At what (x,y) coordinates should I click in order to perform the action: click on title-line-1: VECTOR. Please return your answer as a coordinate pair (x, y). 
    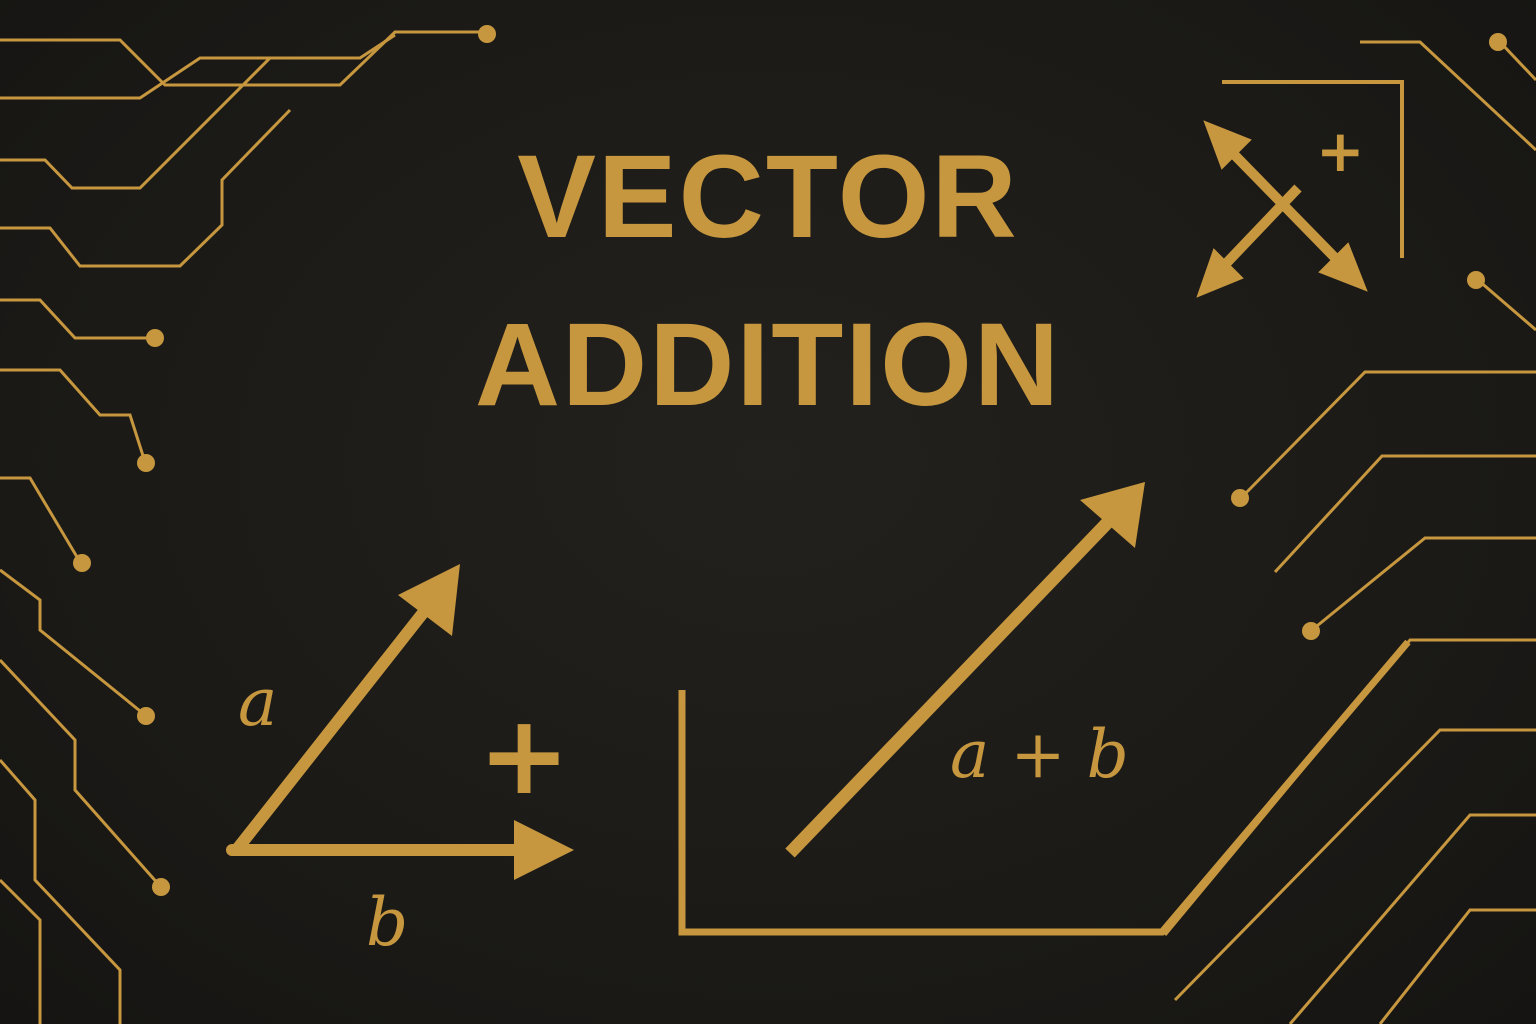
    Looking at the image, I should click on (768, 197).